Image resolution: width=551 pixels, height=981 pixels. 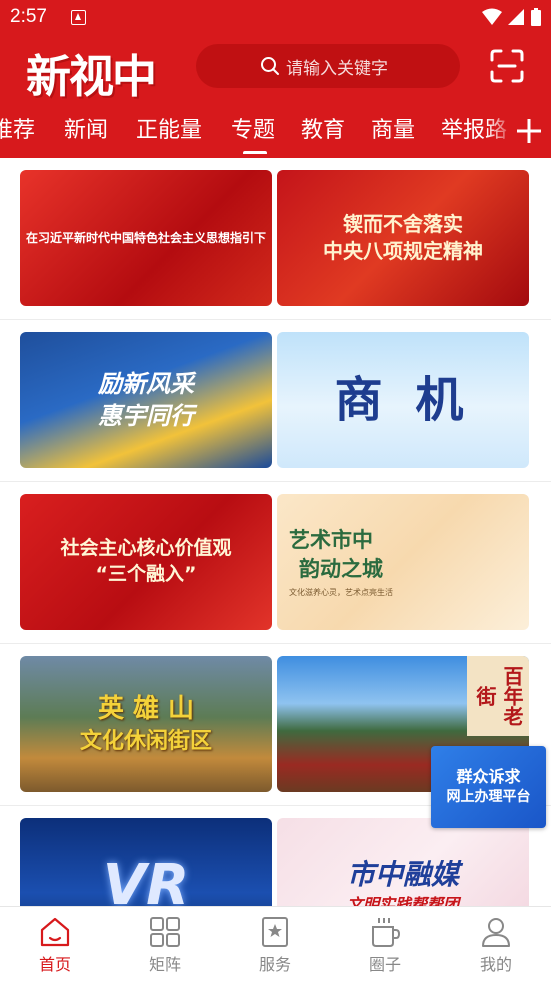 I want to click on topic-card-art-city: 艺术市中 韵动之城 文化滋养心灵，艺术点亮生活, so click(x=403, y=562).